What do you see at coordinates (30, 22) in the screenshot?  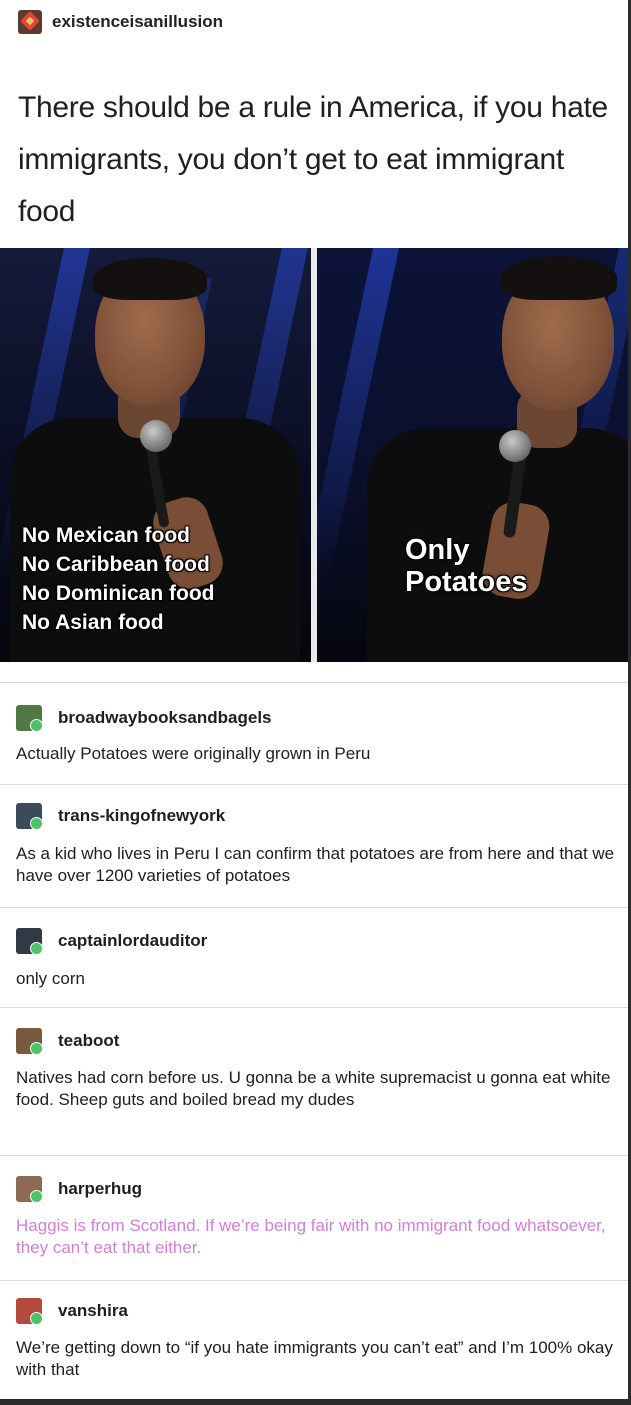 I see `op-avatar-icon` at bounding box center [30, 22].